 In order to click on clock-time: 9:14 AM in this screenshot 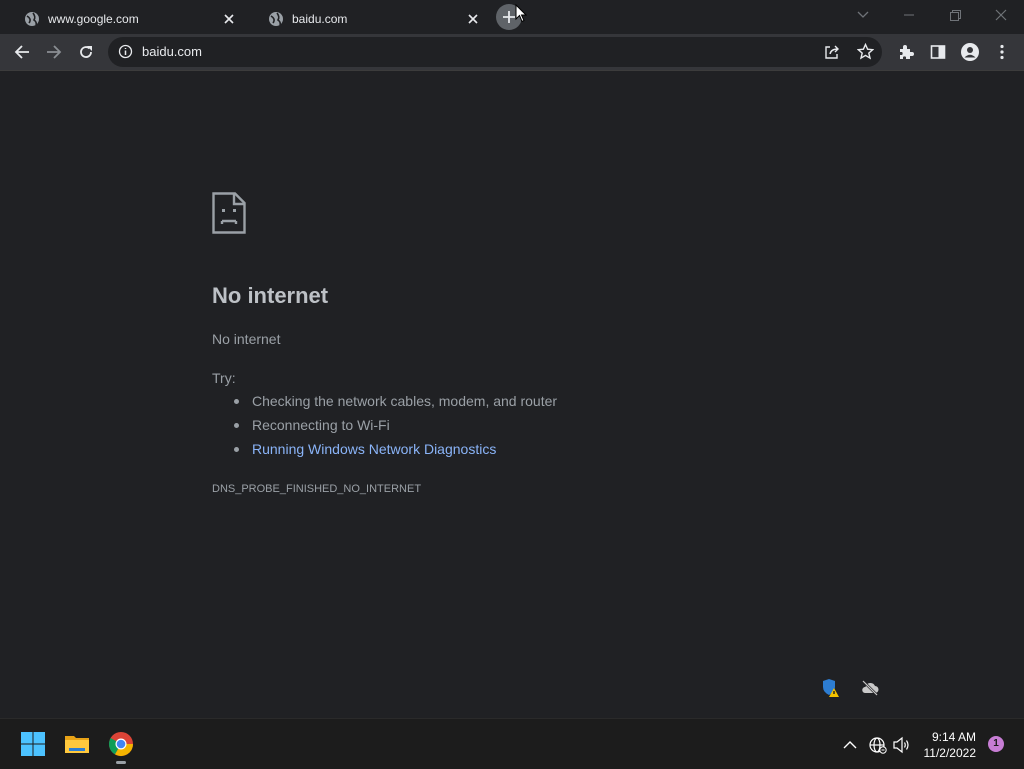, I will do `click(953, 737)`.